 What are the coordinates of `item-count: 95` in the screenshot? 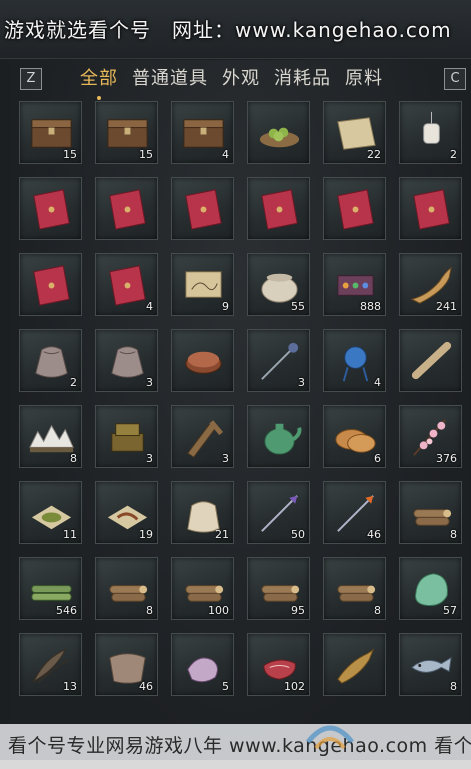 It's located at (298, 610).